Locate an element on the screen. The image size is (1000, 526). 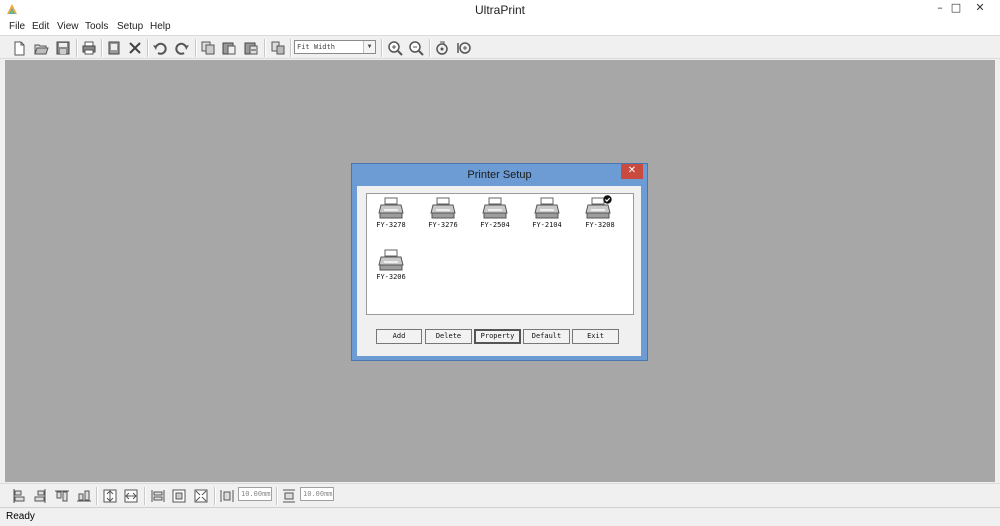
refresh-icon is located at coordinates (278, 48).